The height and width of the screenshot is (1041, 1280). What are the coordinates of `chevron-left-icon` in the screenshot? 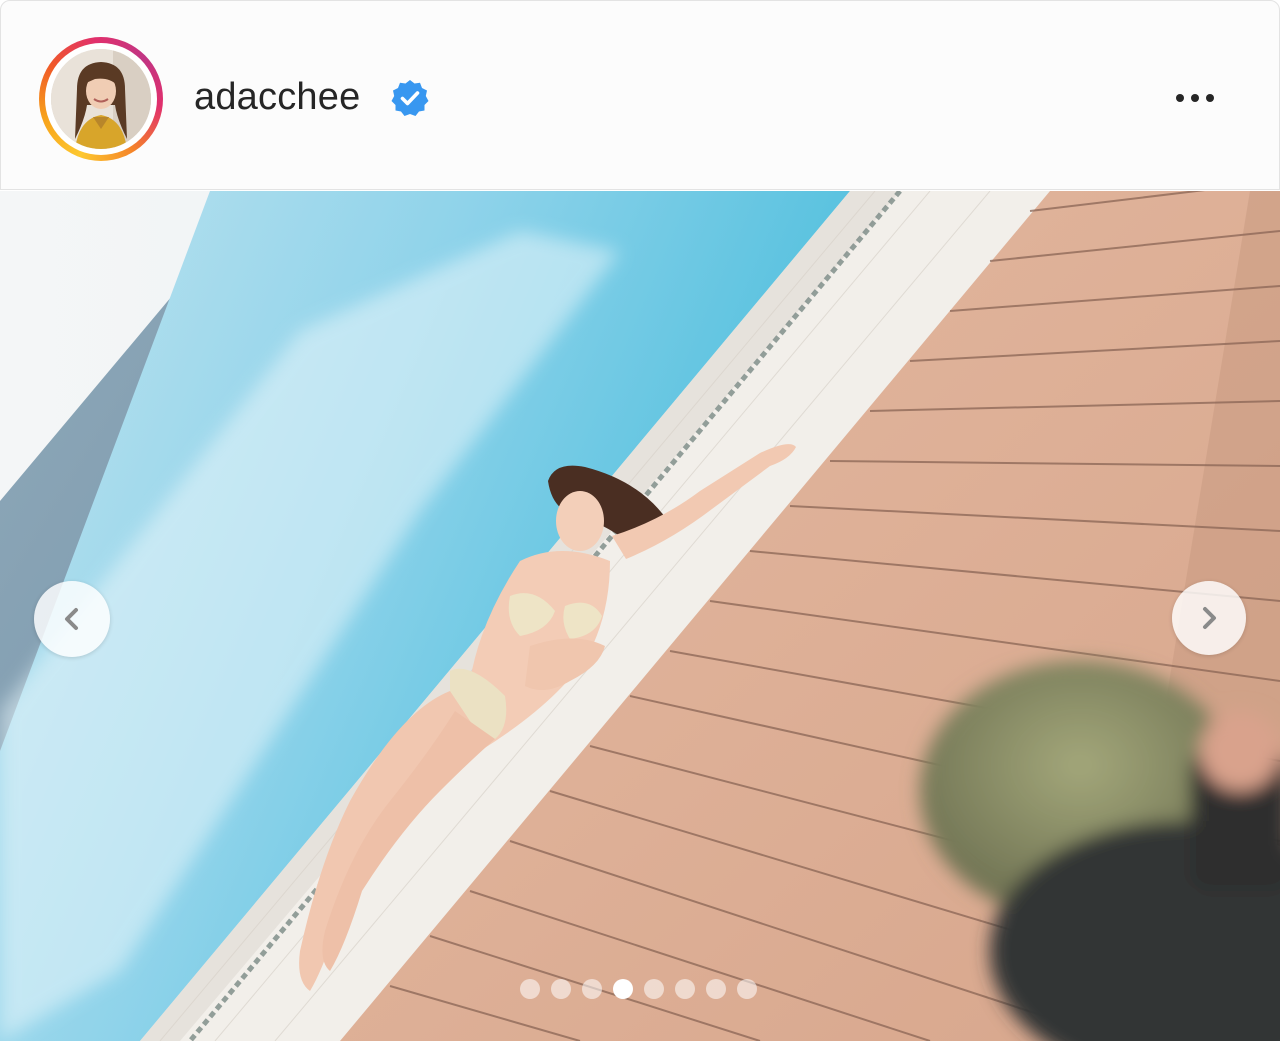 It's located at (71, 619).